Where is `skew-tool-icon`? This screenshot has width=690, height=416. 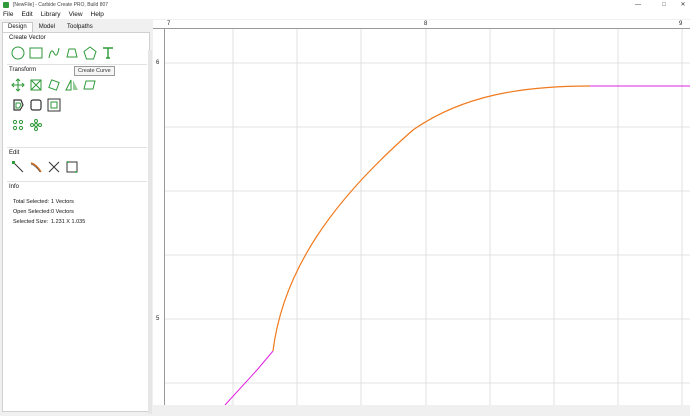 skew-tool-icon is located at coordinates (90, 85).